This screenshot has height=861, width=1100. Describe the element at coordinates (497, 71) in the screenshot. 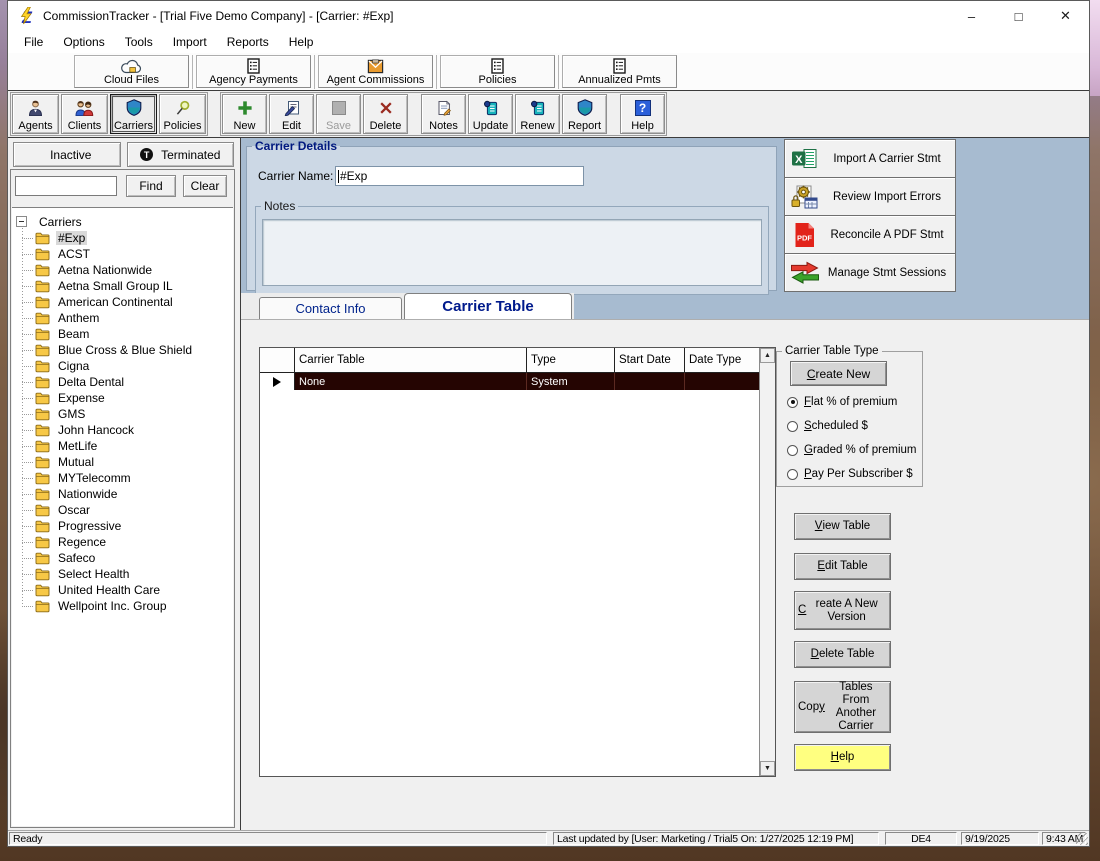

I see `policies-button: Policies` at that location.